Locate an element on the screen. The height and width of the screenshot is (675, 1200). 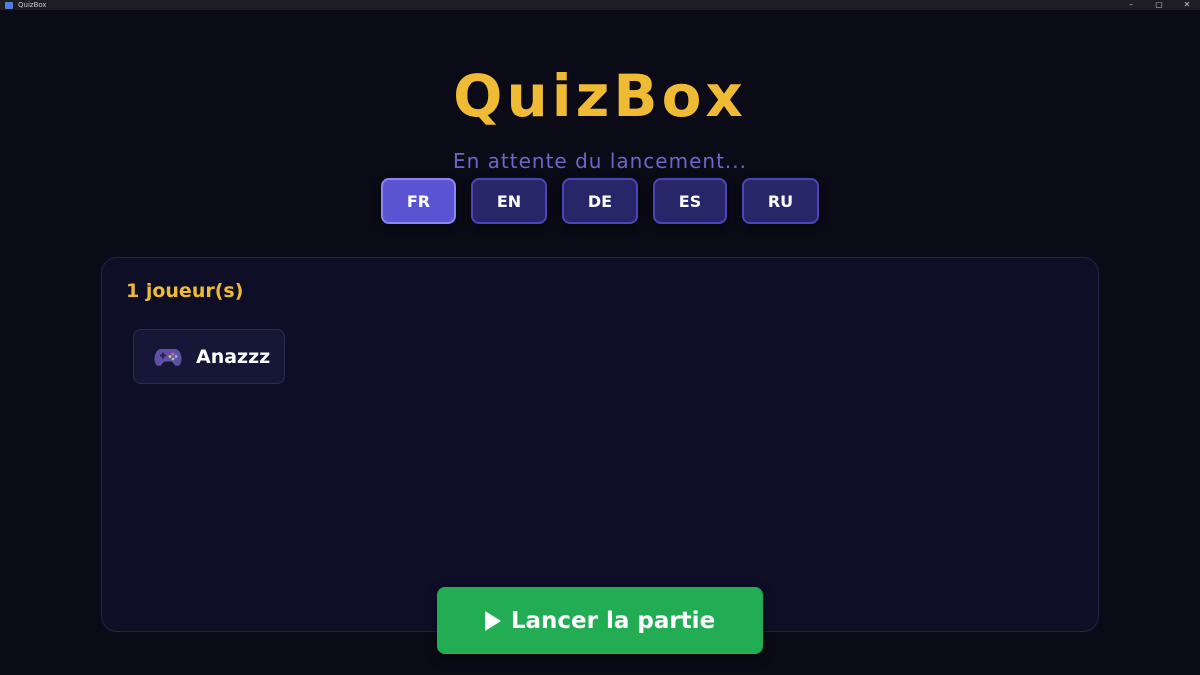
player-chip: Anazzz is located at coordinates (209, 356).